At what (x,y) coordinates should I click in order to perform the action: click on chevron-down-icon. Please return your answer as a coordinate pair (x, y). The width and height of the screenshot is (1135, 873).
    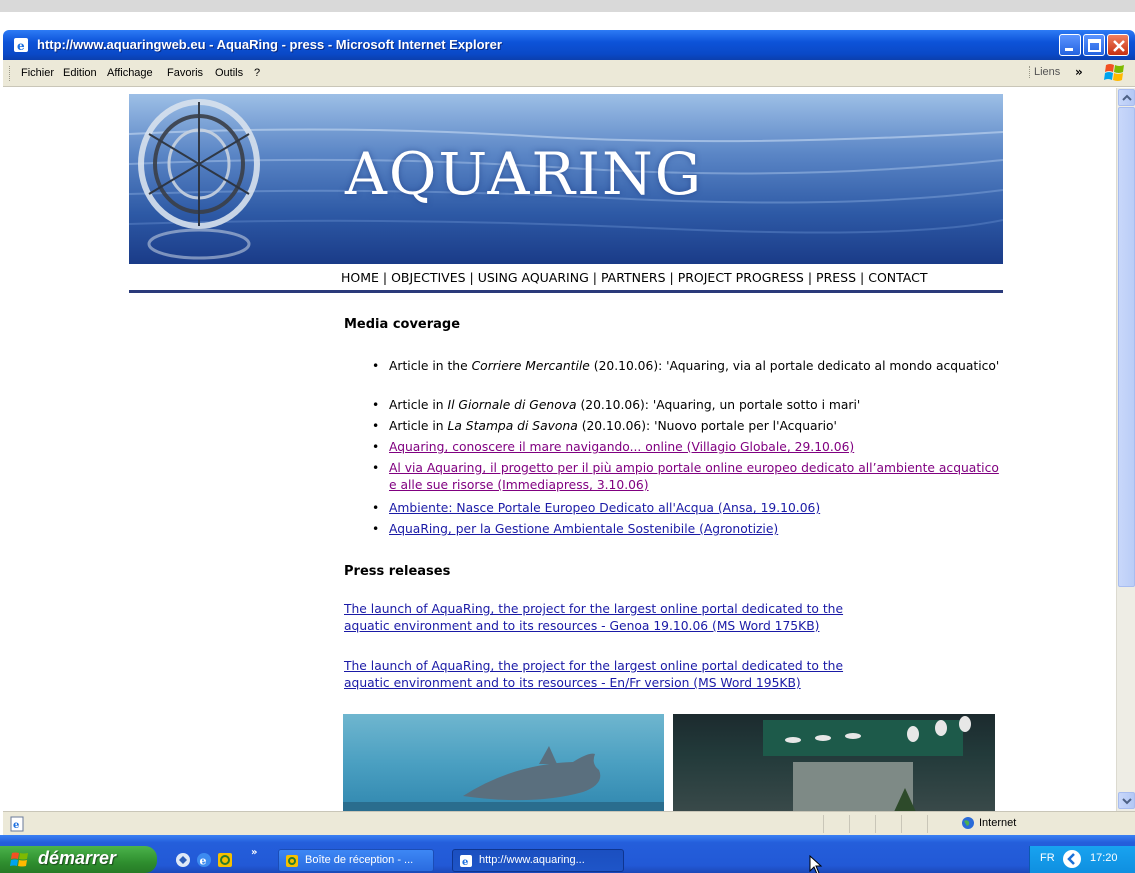
    Looking at the image, I should click on (1127, 801).